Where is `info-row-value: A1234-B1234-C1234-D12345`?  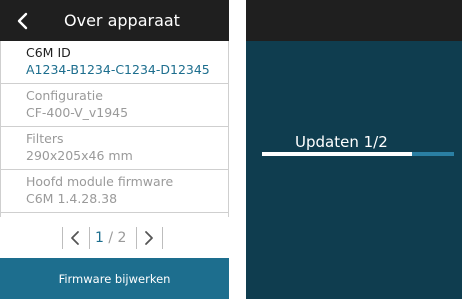 info-row-value: A1234-B1234-C1234-D12345 is located at coordinates (118, 69).